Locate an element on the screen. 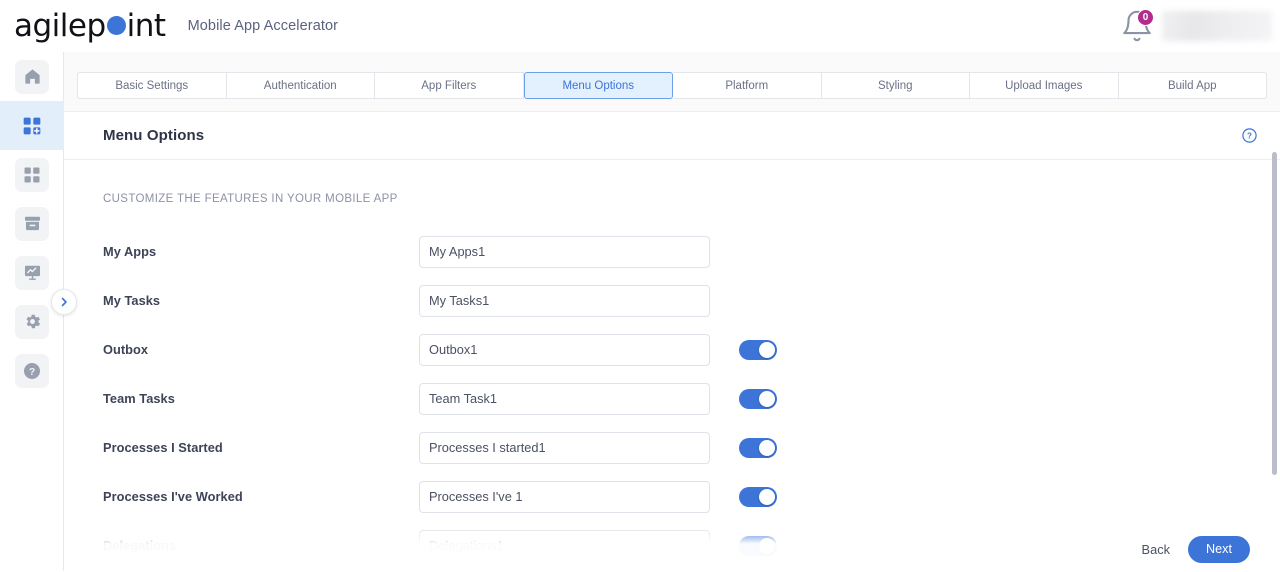 The height and width of the screenshot is (572, 1280). menu-row-processes-ive-worked: Processes I've Worked is located at coordinates (672, 496).